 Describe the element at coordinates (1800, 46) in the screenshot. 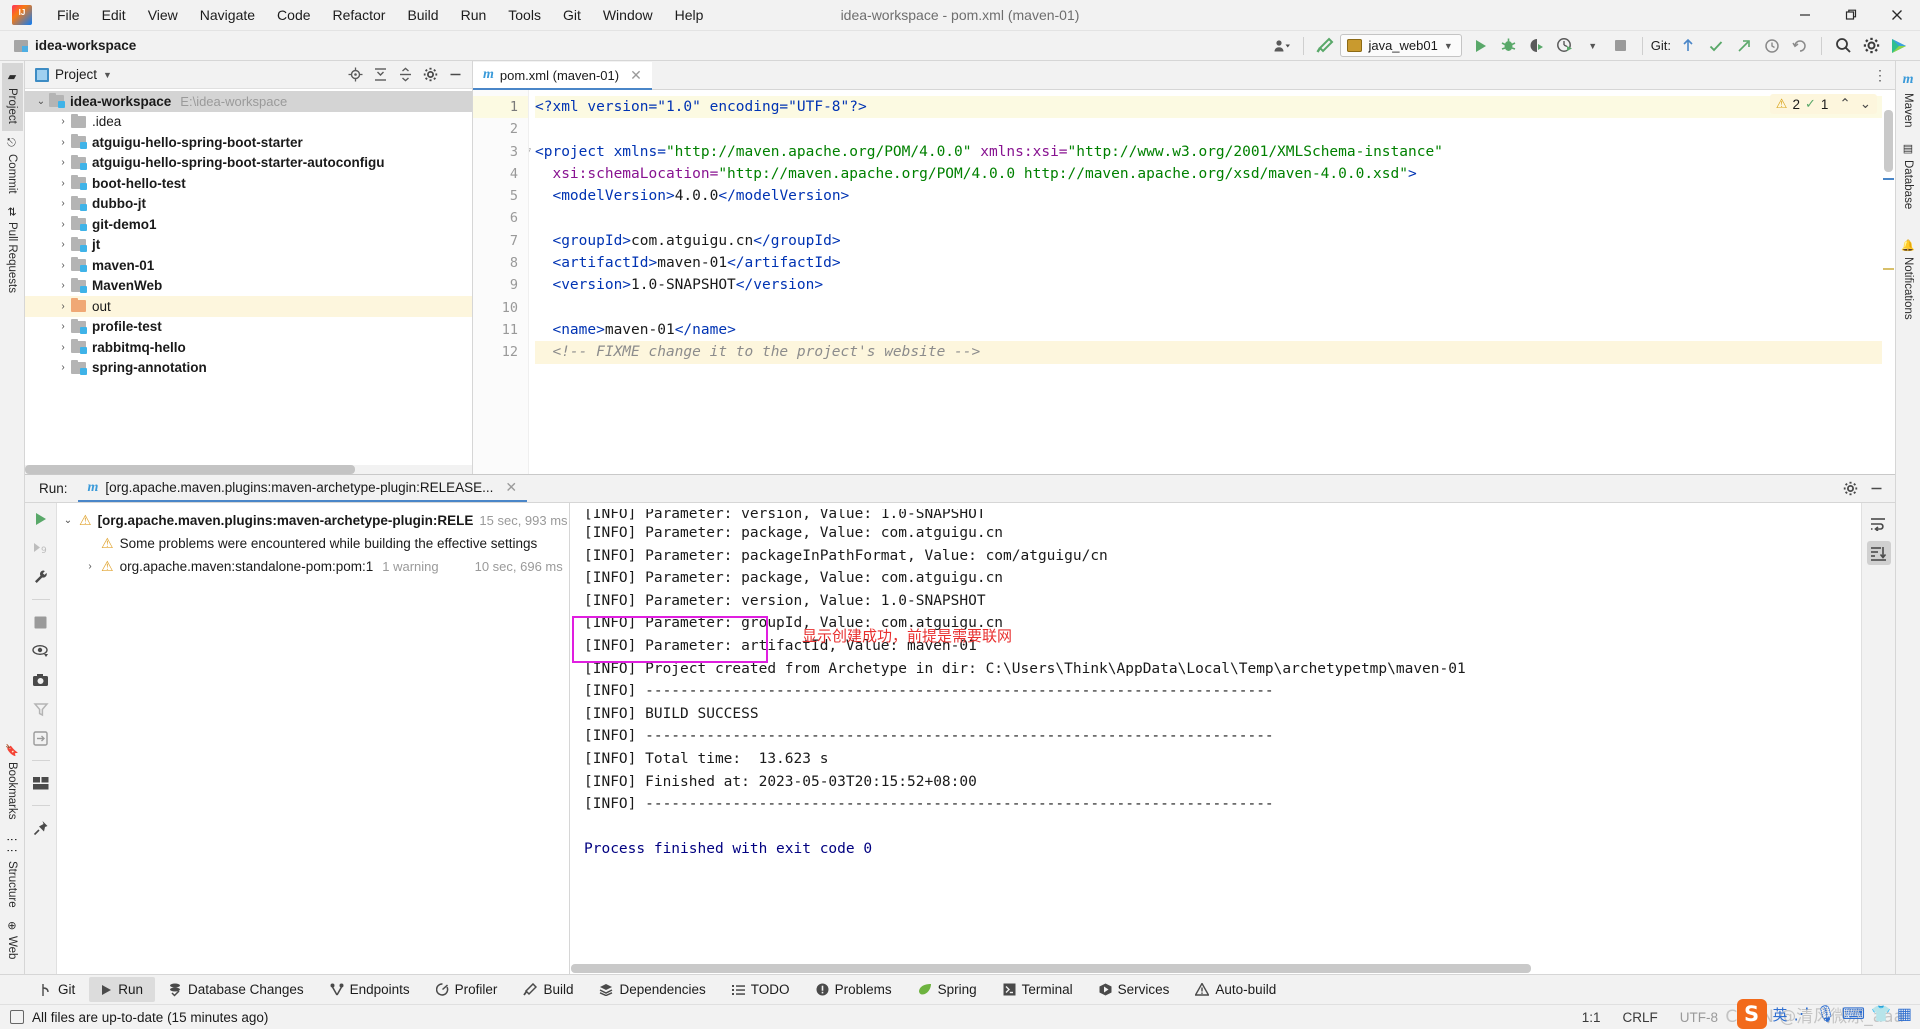

I see `rollback-icon` at that location.